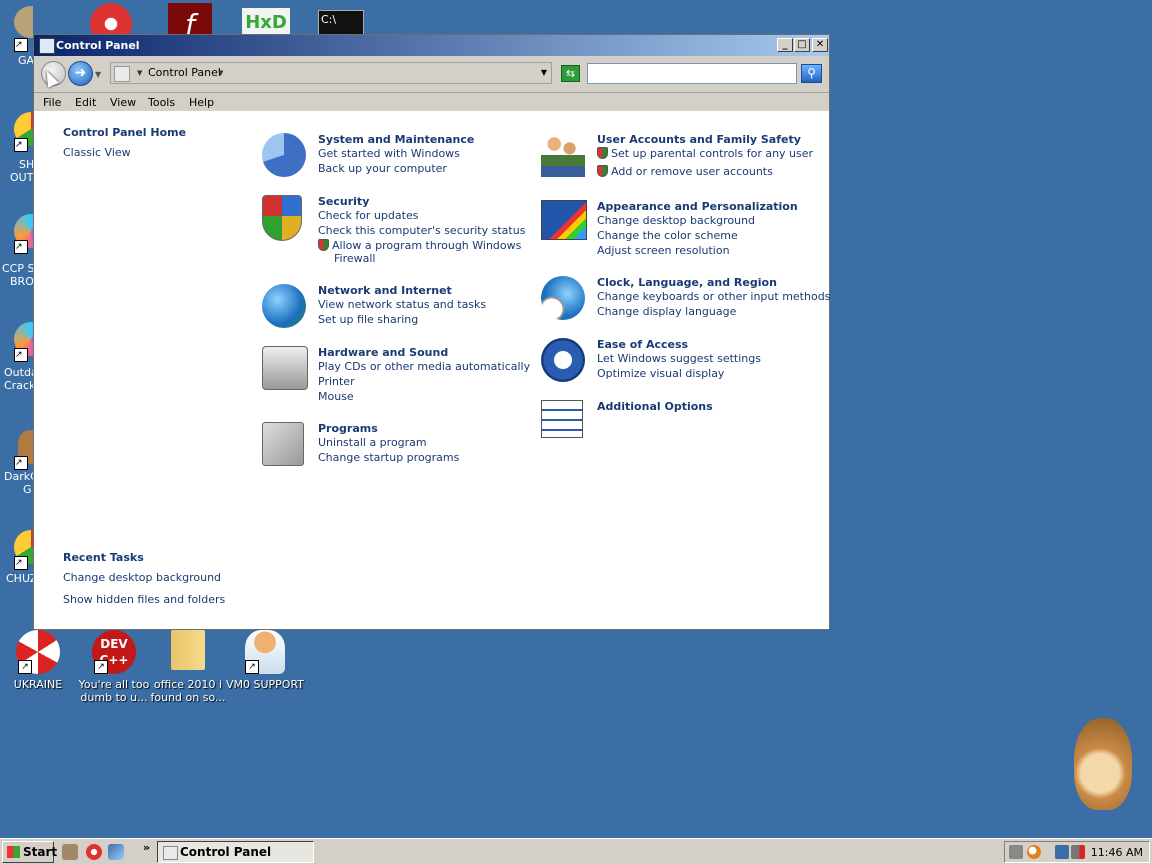  What do you see at coordinates (26, 164) in the screenshot?
I see `desktop-icon-label: SH` at bounding box center [26, 164].